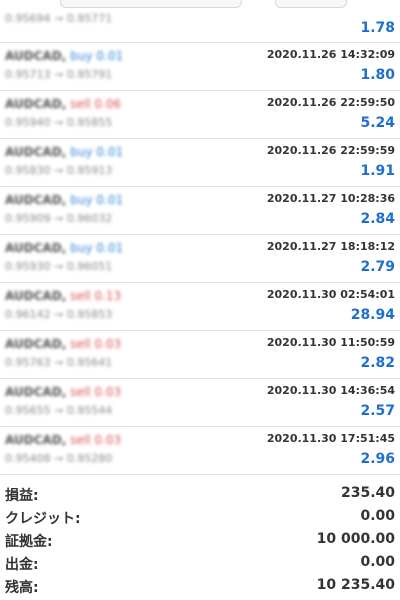  I want to click on summary-label: 損益:, so click(22, 496).